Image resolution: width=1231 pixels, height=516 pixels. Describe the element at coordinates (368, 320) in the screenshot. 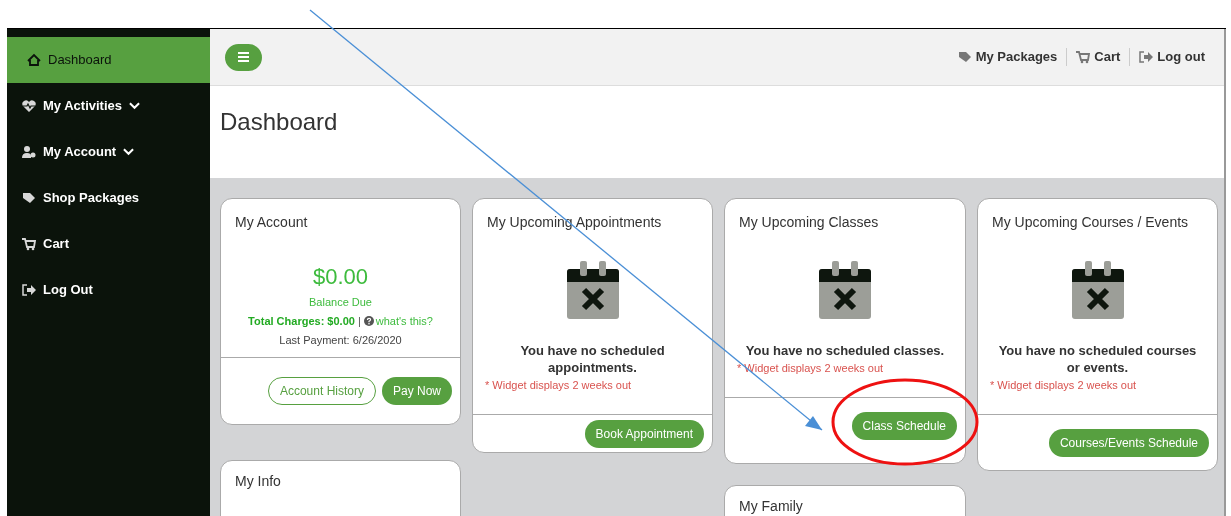

I see `help-icon` at that location.